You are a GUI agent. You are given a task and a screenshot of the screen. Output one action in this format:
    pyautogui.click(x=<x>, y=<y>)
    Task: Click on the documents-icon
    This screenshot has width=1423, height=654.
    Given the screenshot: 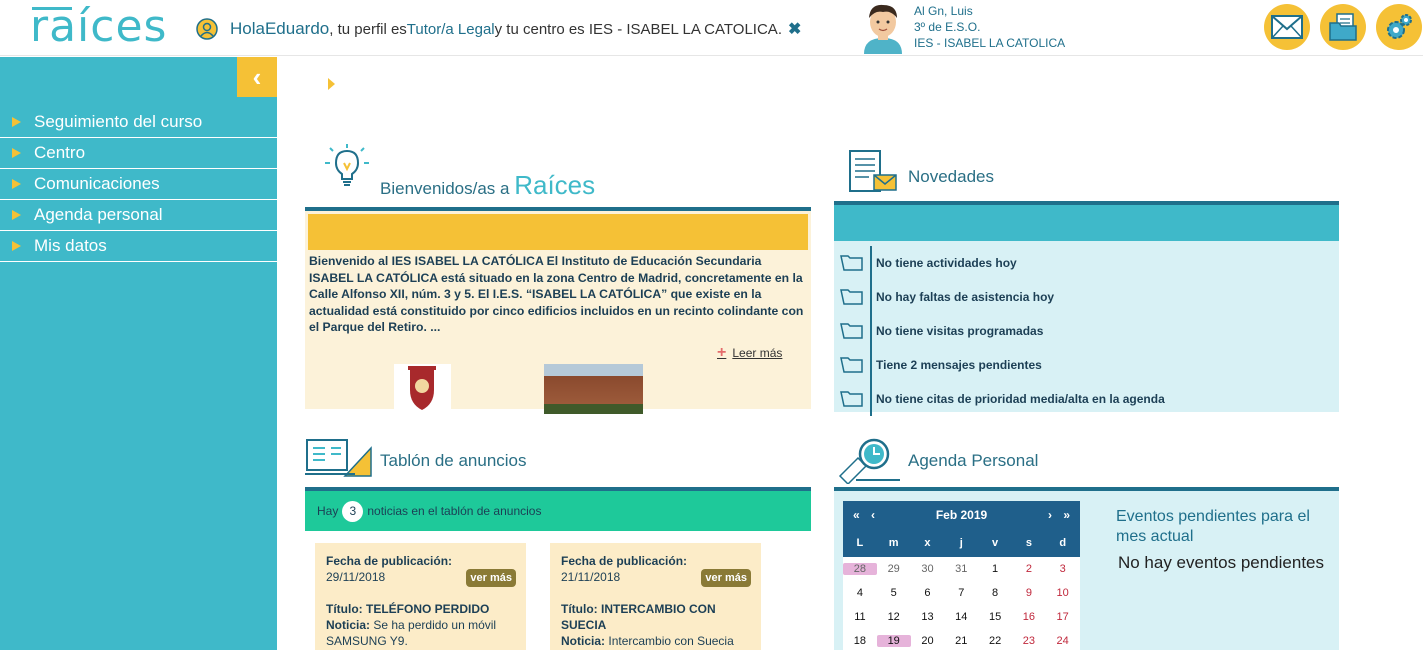 What is the action you would take?
    pyautogui.click(x=1343, y=27)
    